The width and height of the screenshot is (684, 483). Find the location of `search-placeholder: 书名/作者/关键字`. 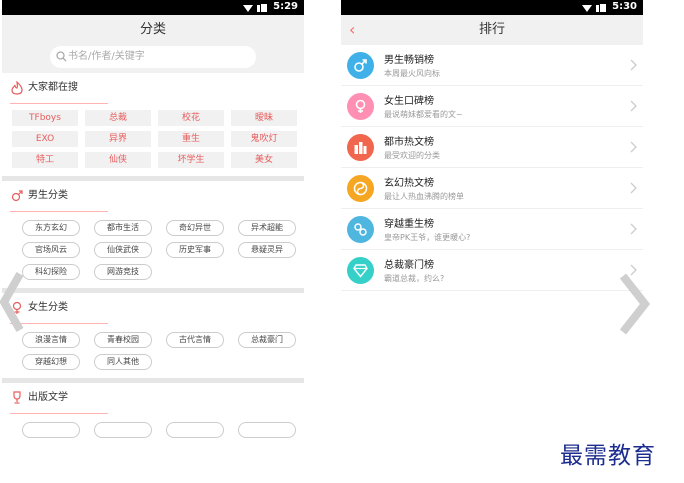

search-placeholder: 书名/作者/关键字 is located at coordinates (106, 56).